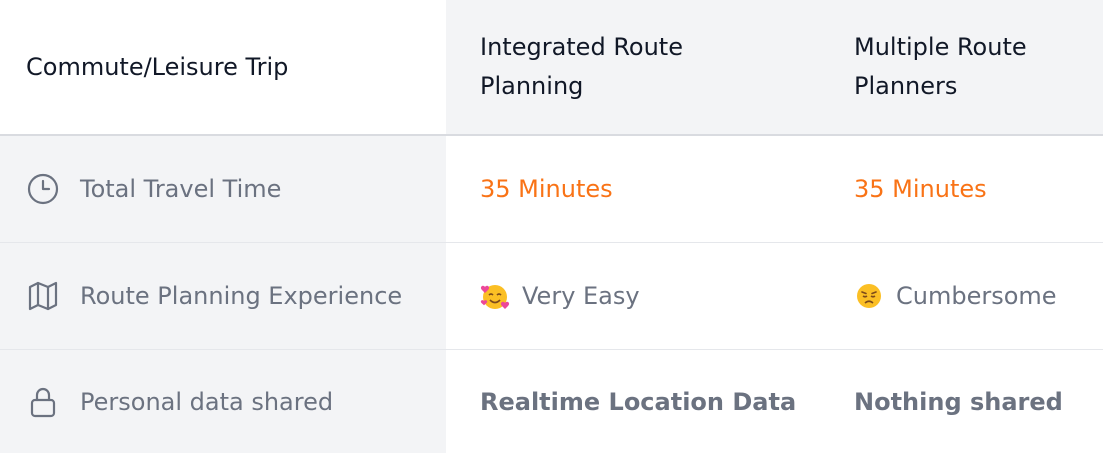 The height and width of the screenshot is (453, 1103). I want to click on row-label-cell: Route Planning Experience, so click(223, 296).